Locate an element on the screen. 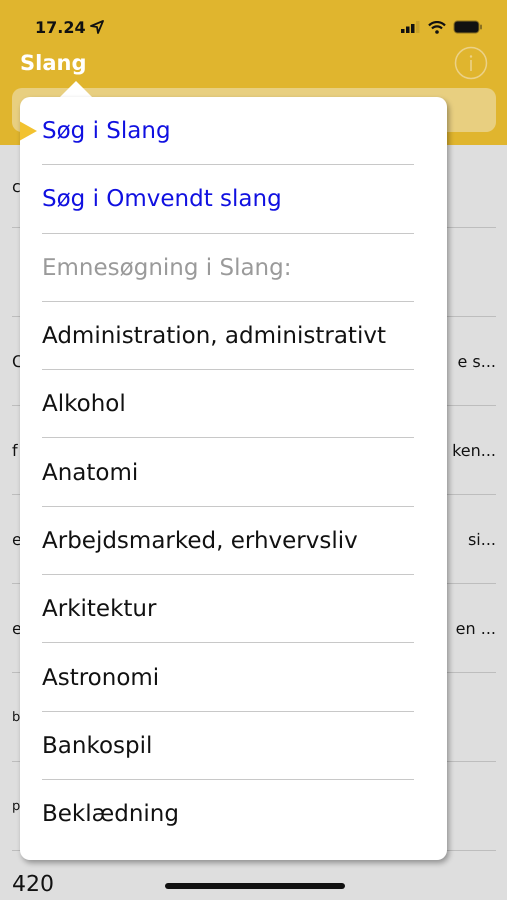 This screenshot has height=900, width=507. battery-icon is located at coordinates (468, 27).